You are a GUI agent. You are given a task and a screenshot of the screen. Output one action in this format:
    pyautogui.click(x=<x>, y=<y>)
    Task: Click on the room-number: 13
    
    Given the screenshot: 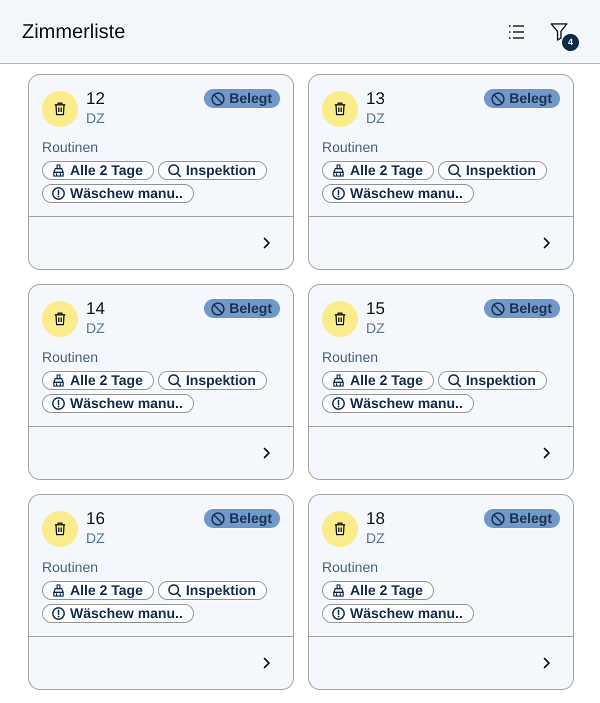 What is the action you would take?
    pyautogui.click(x=376, y=99)
    